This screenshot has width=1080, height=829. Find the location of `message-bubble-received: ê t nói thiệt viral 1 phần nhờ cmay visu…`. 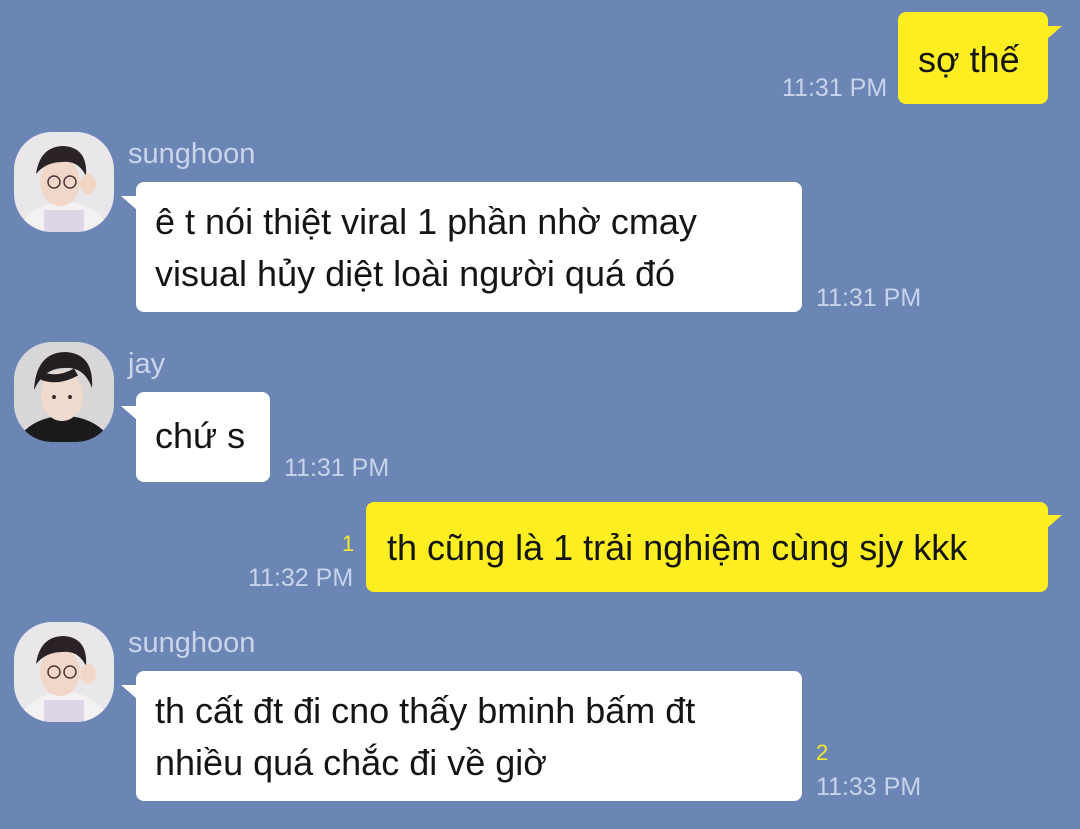

message-bubble-received: ê t nói thiệt viral 1 phần nhờ cmay visu… is located at coordinates (469, 247).